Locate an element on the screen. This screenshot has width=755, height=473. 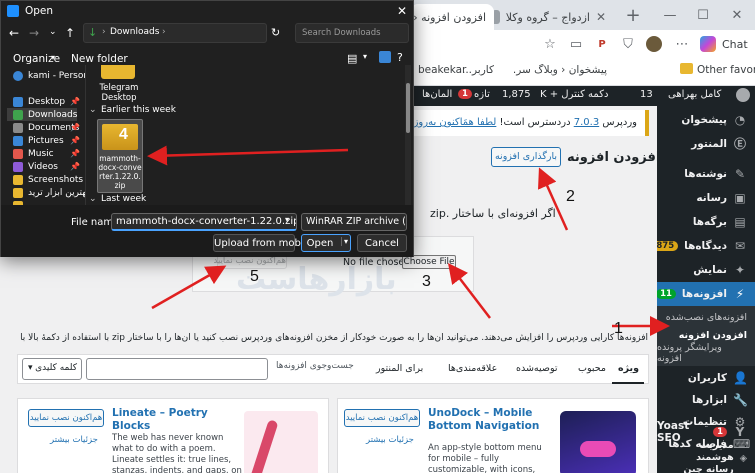
annotation-label-5: 5 is located at coordinates (254, 276).